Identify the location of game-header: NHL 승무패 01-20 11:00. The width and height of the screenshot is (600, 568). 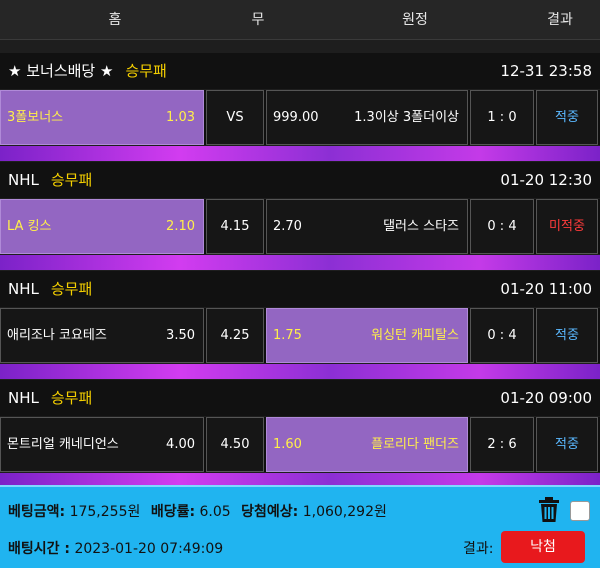
(300, 289).